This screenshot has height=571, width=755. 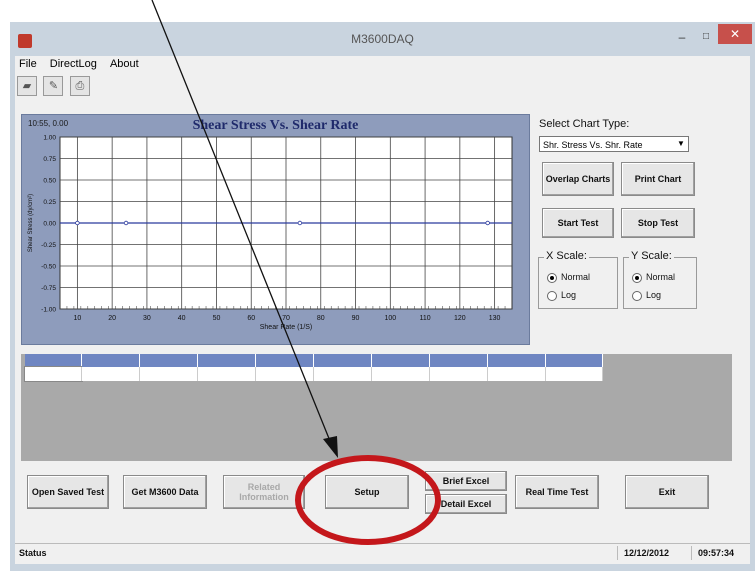 I want to click on annotation-arrow-head, so click(x=330, y=447).